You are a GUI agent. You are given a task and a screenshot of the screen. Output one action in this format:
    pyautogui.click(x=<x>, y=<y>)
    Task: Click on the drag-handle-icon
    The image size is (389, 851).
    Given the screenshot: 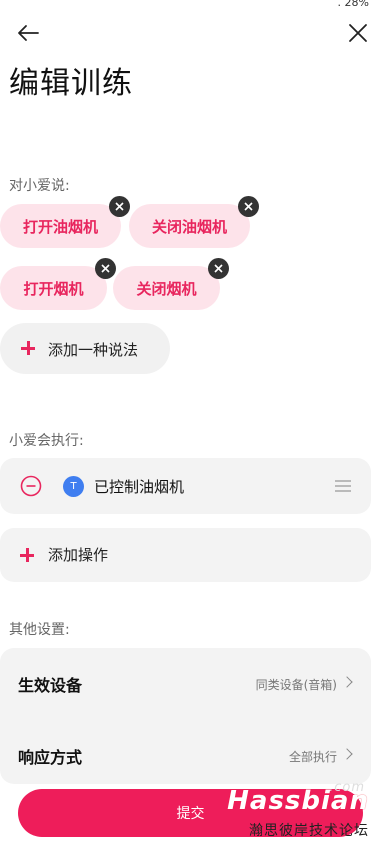 What is the action you would take?
    pyautogui.click(x=343, y=486)
    